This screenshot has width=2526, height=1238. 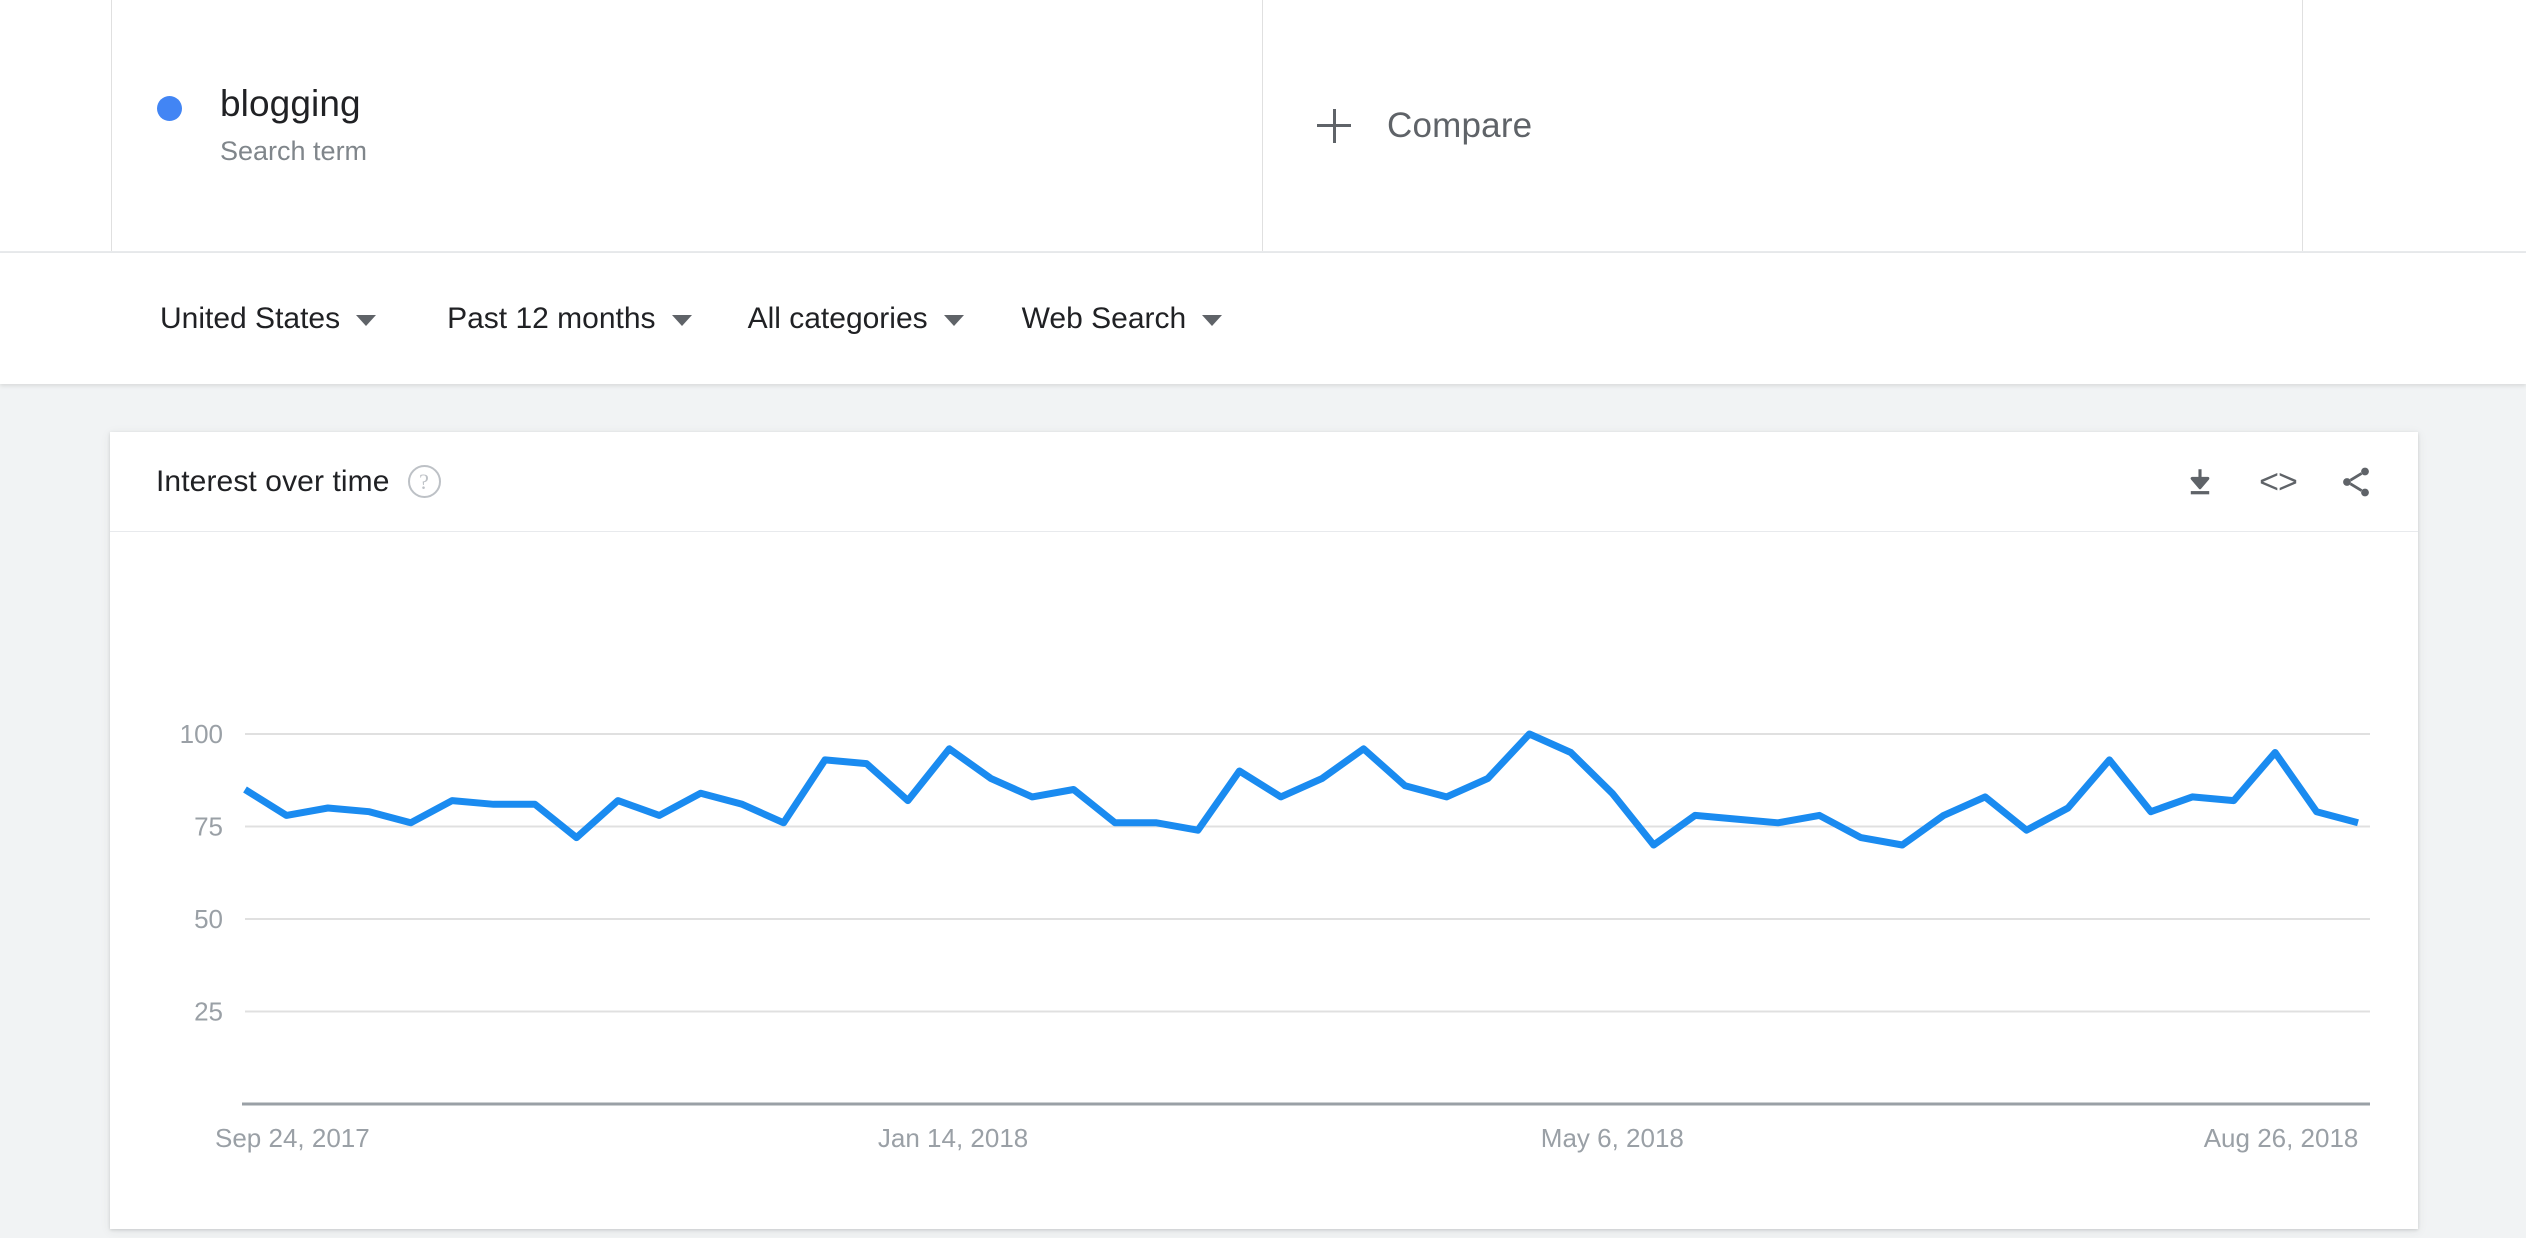 I want to click on embed-button: <>, so click(x=2278, y=482).